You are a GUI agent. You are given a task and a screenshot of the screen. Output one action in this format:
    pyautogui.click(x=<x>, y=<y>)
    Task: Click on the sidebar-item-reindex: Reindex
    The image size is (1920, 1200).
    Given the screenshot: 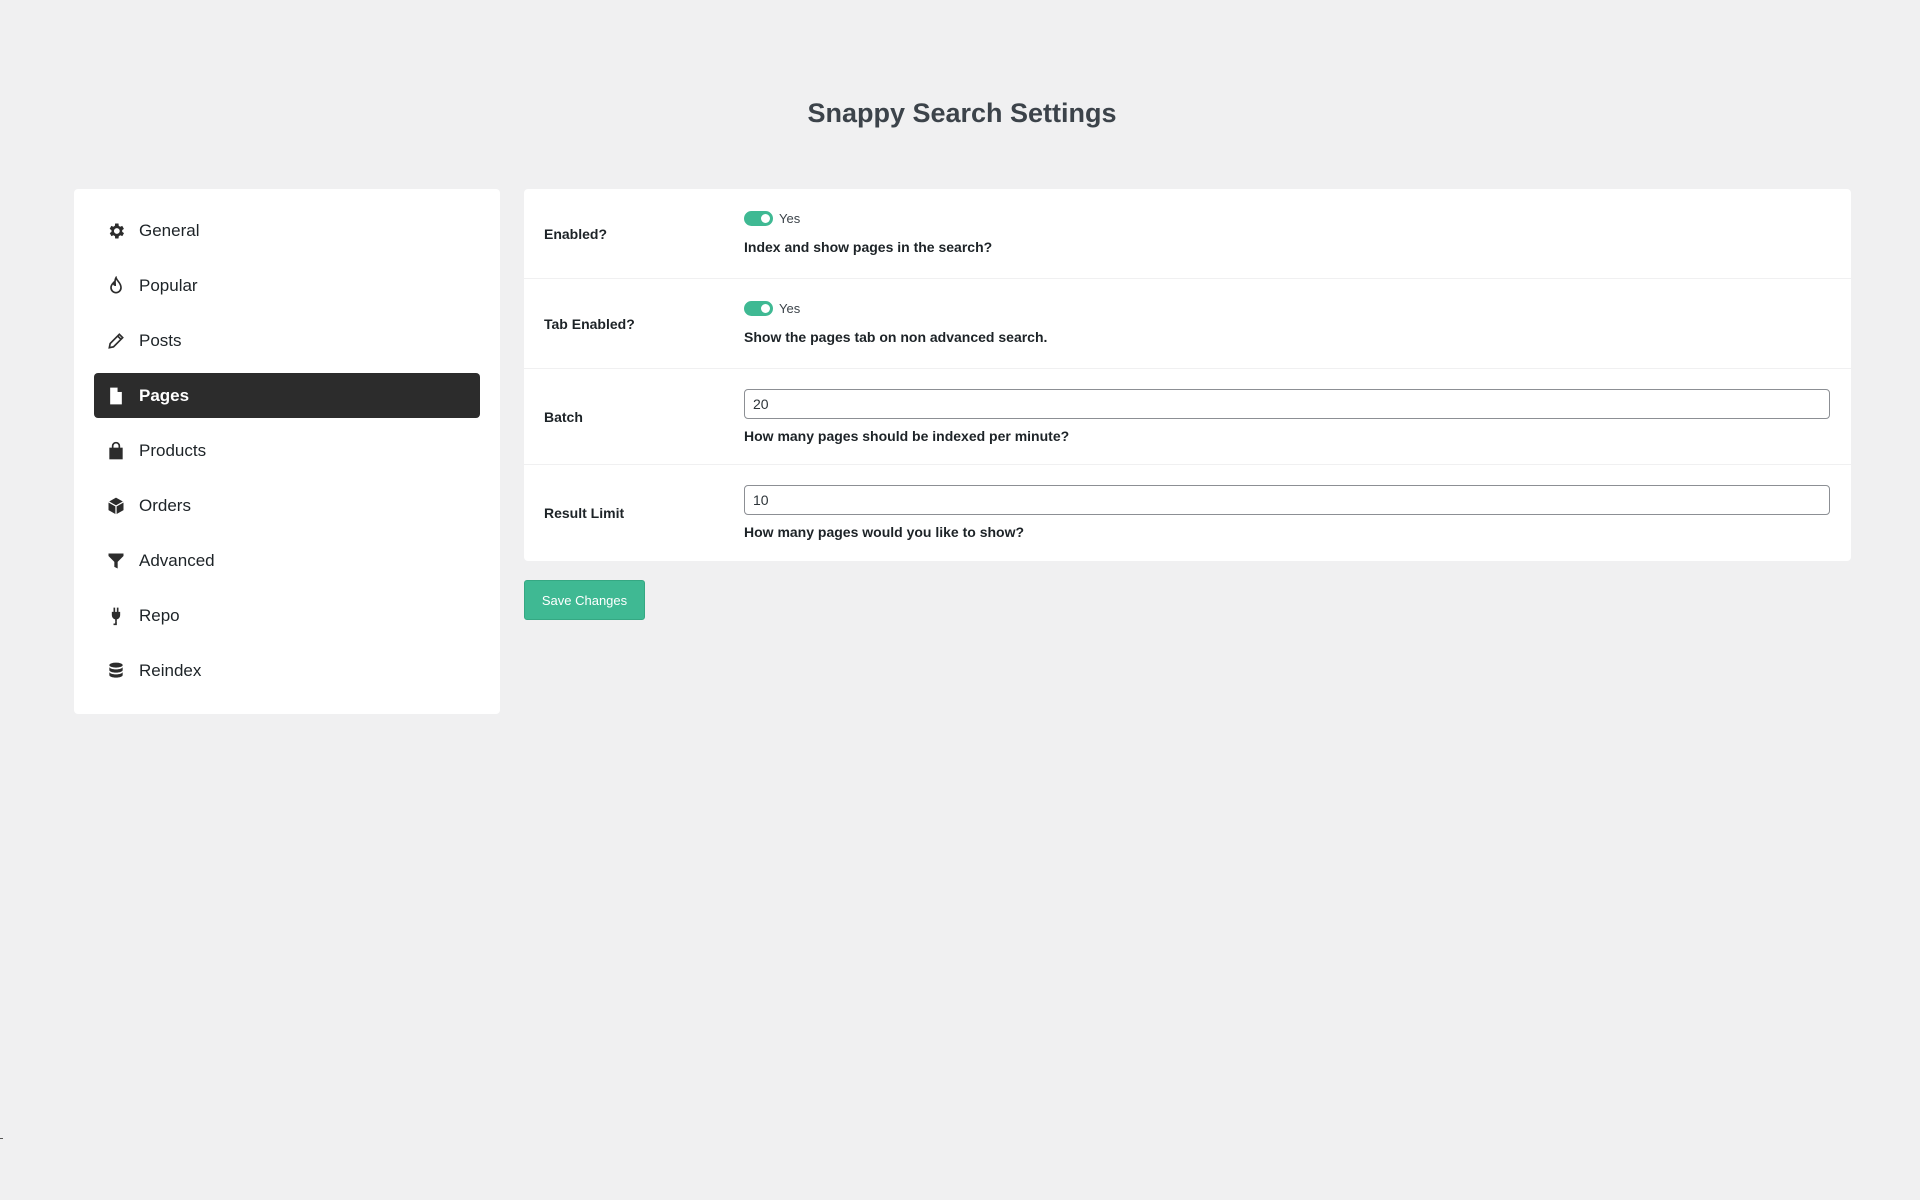 What is the action you would take?
    pyautogui.click(x=287, y=670)
    